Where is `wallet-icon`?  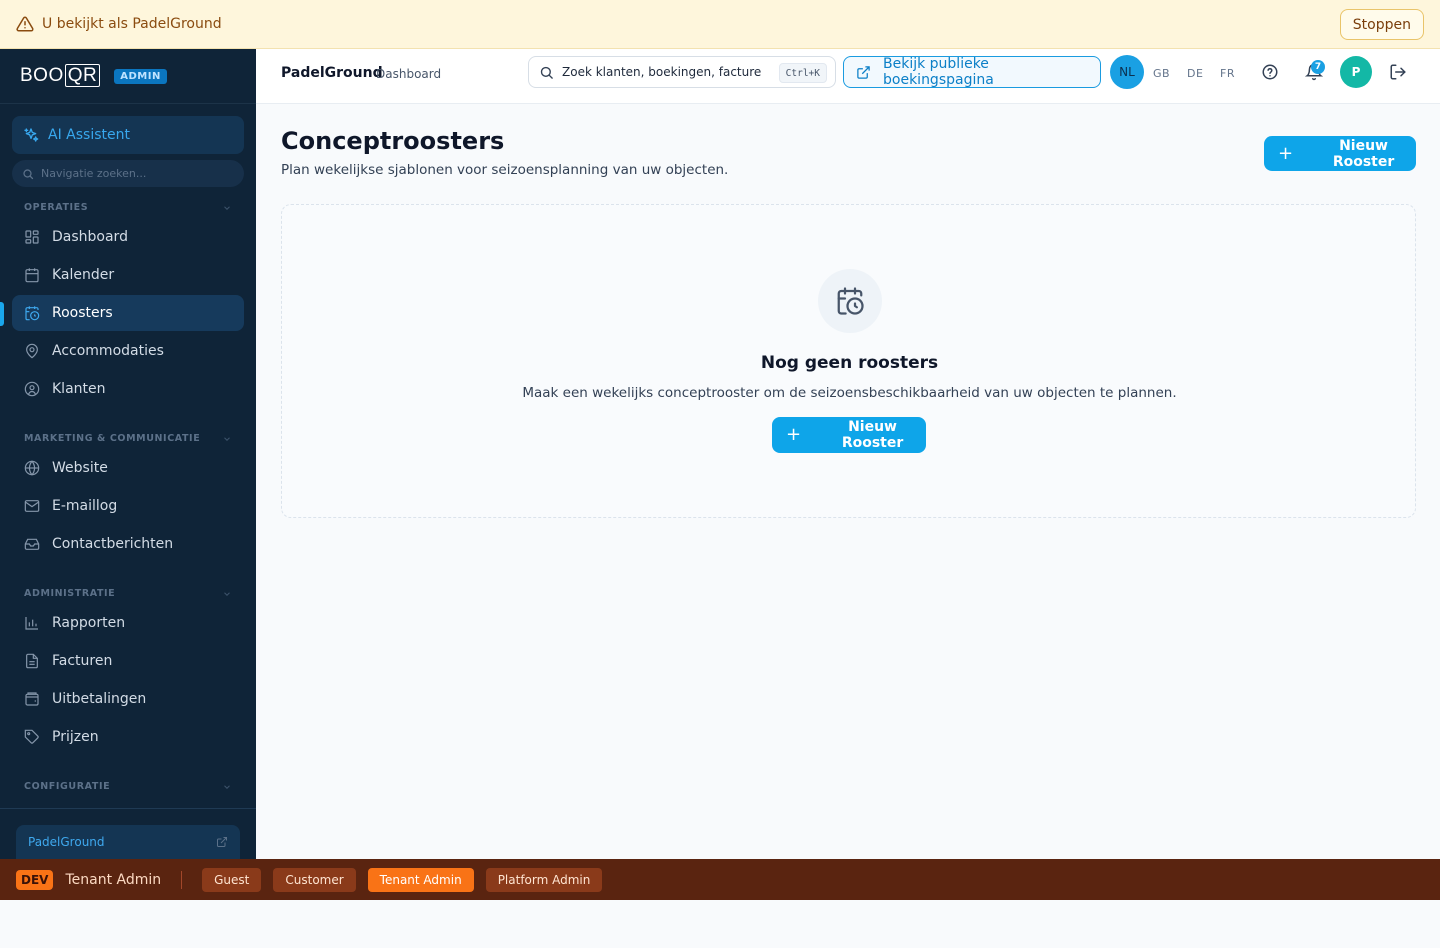 wallet-icon is located at coordinates (32, 699).